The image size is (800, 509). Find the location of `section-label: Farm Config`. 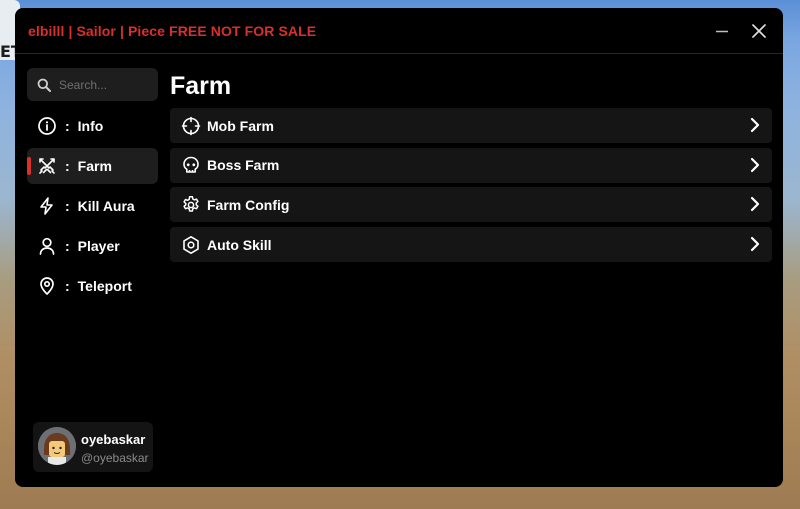

section-label: Farm Config is located at coordinates (248, 204).